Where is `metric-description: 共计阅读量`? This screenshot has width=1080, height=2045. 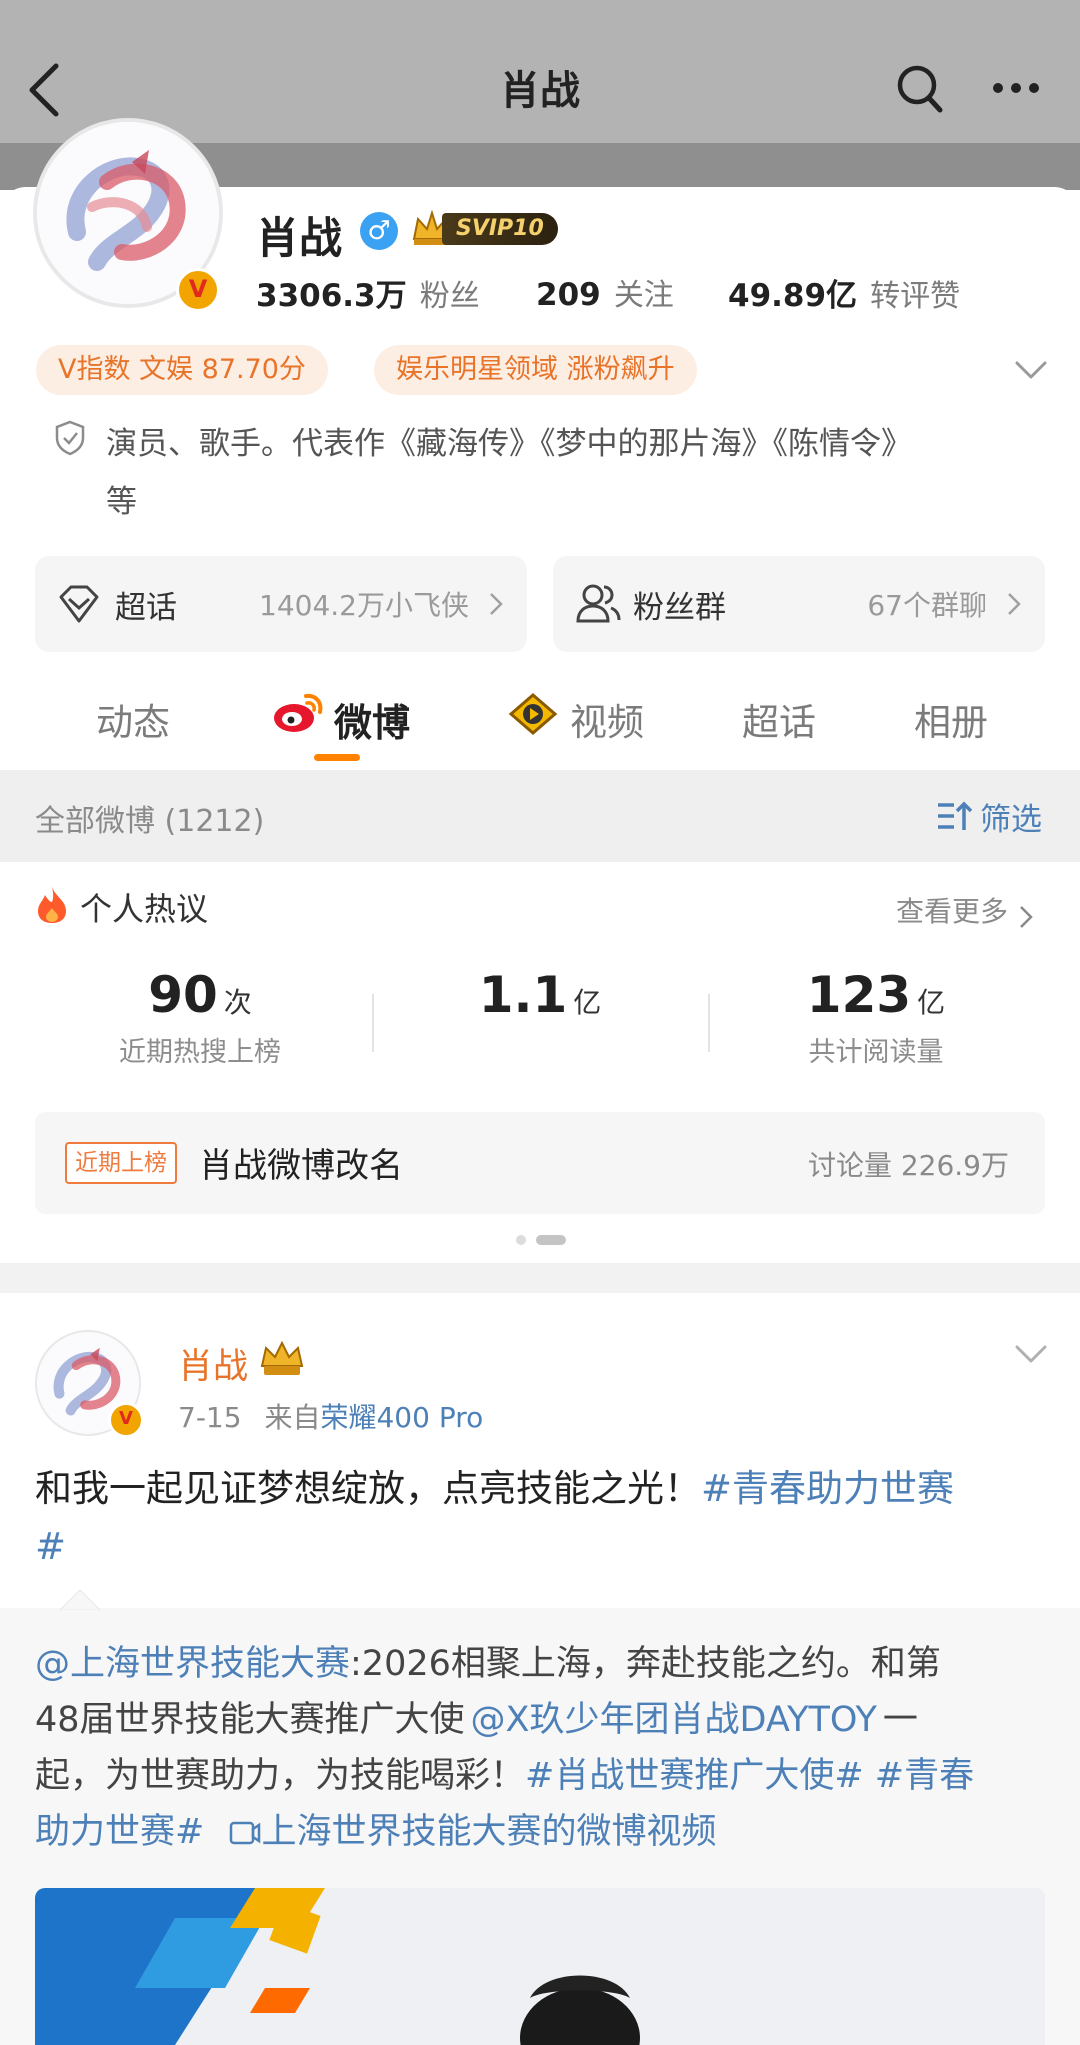
metric-description: 共计阅读量 is located at coordinates (876, 1052).